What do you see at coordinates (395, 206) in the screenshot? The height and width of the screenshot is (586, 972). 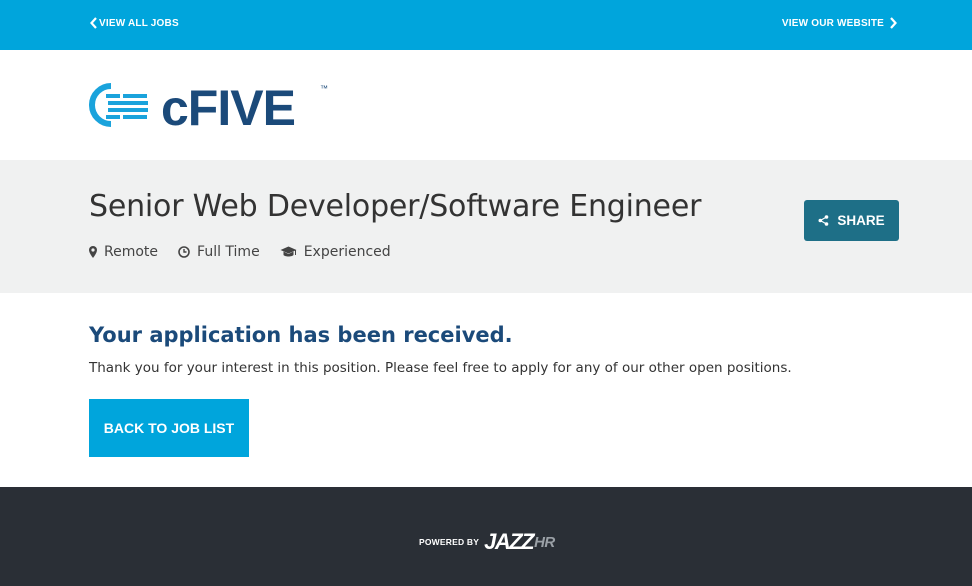 I see `job-title: Senior Web Developer/Software Engineer` at bounding box center [395, 206].